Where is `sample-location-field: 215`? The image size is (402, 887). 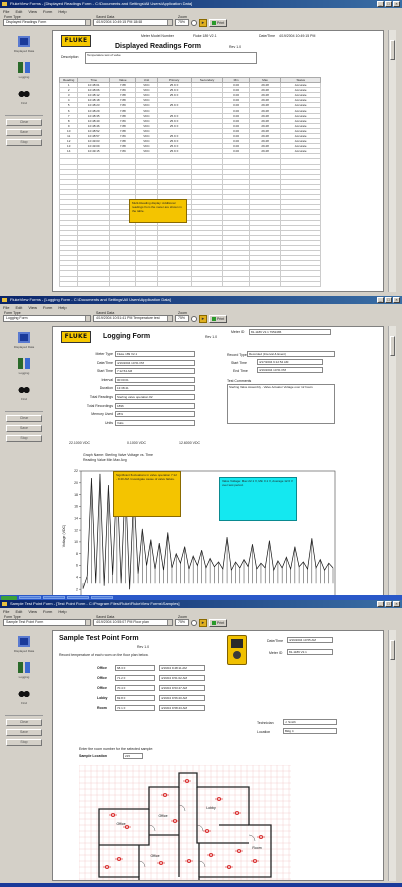 sample-location-field: 215 is located at coordinates (133, 756).